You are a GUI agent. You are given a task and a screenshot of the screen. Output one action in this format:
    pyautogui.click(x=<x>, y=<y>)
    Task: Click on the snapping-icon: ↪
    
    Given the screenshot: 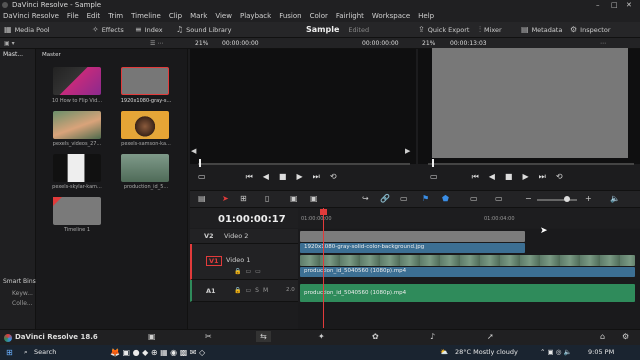 What is the action you would take?
    pyautogui.click(x=365, y=198)
    